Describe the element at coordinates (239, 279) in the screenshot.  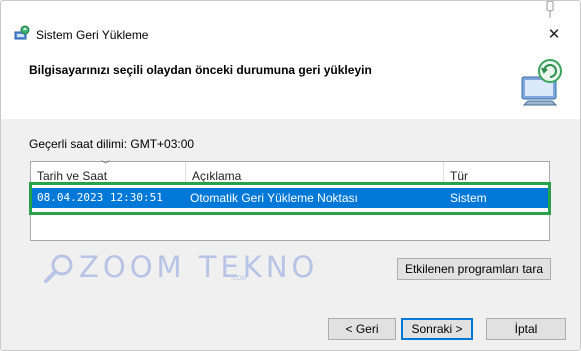
I see `watermark-sub: .COM` at that location.